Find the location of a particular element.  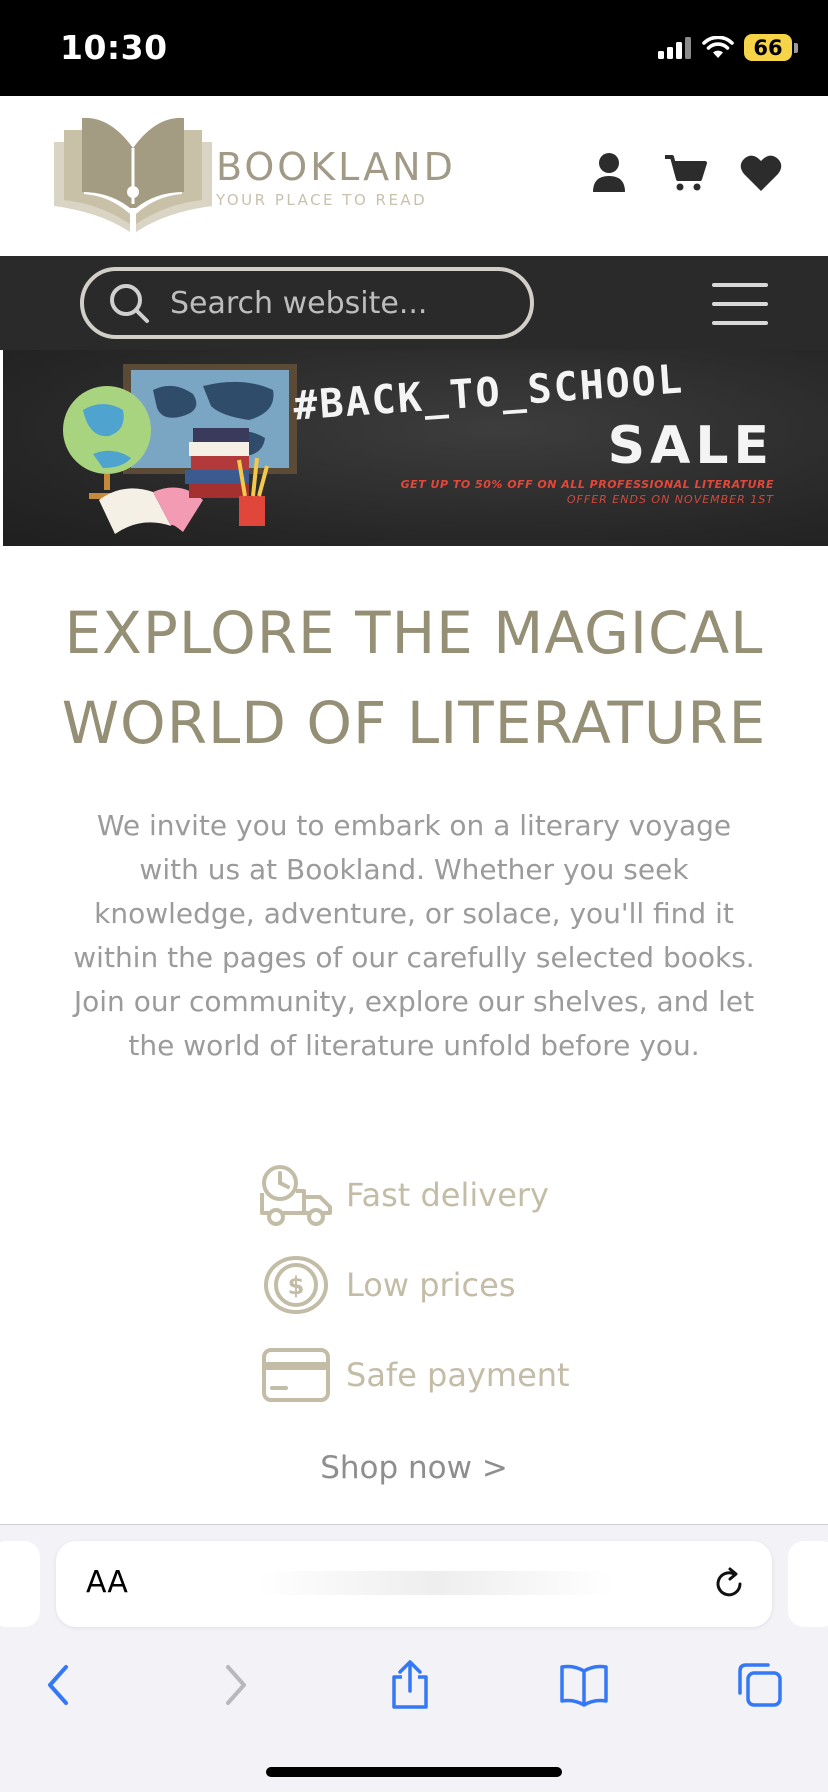

banner-offer-end: OFFER ENDS ON NOVEMBER 1ST is located at coordinates (670, 499).